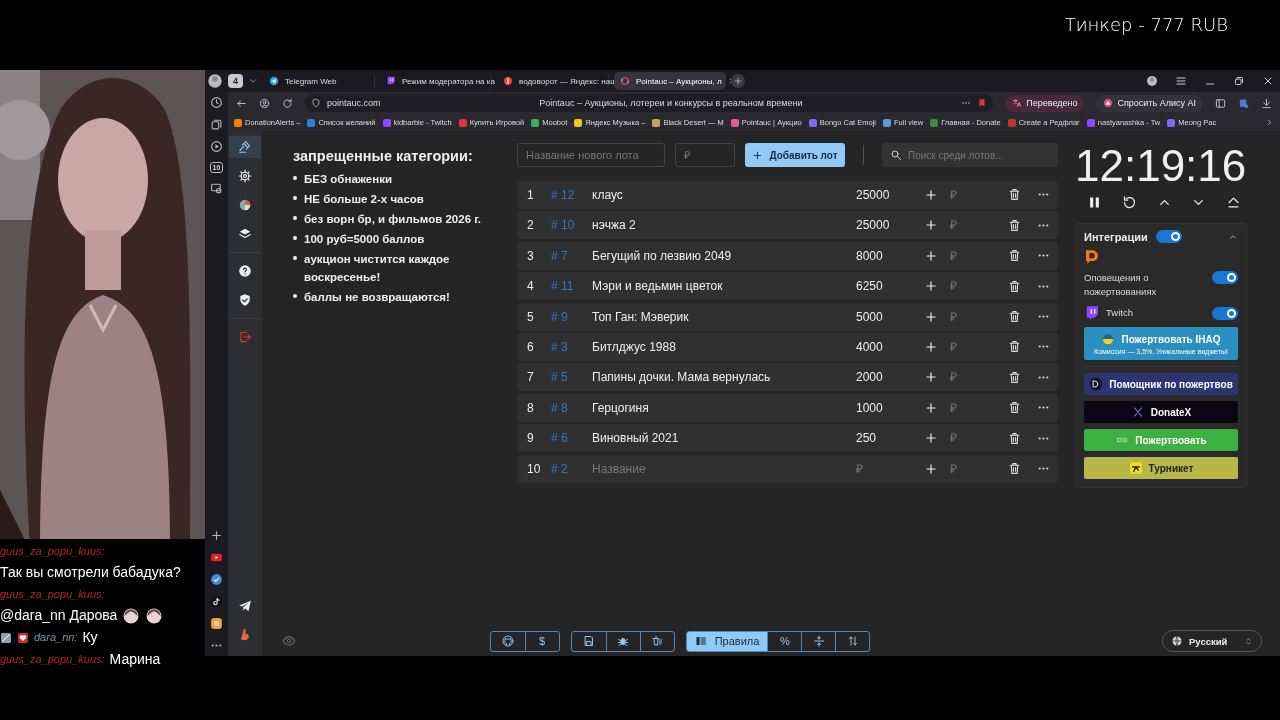  Describe the element at coordinates (245, 147) in the screenshot. I see `gavel-icon` at that location.